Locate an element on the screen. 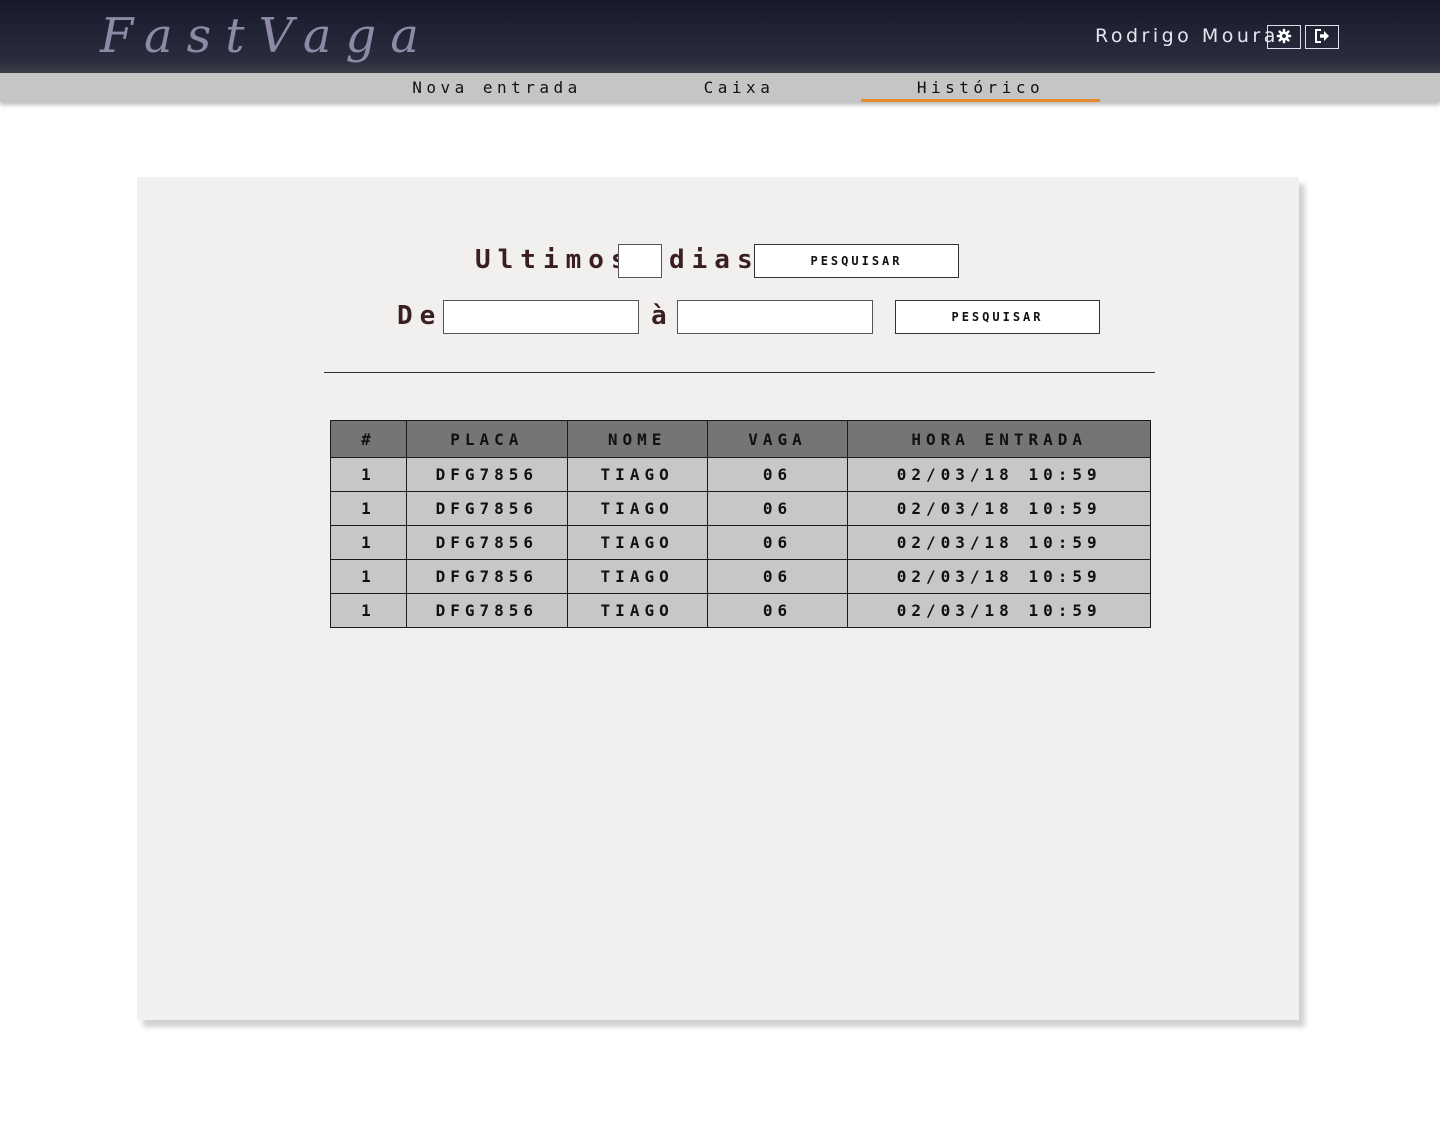  top-header: FastVaga Rodrigo Moura is located at coordinates (720, 36).